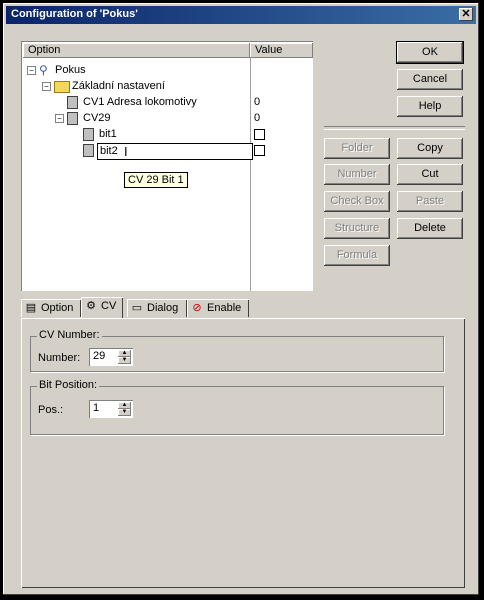  I want to click on spinner-value: 1, so click(96, 408).